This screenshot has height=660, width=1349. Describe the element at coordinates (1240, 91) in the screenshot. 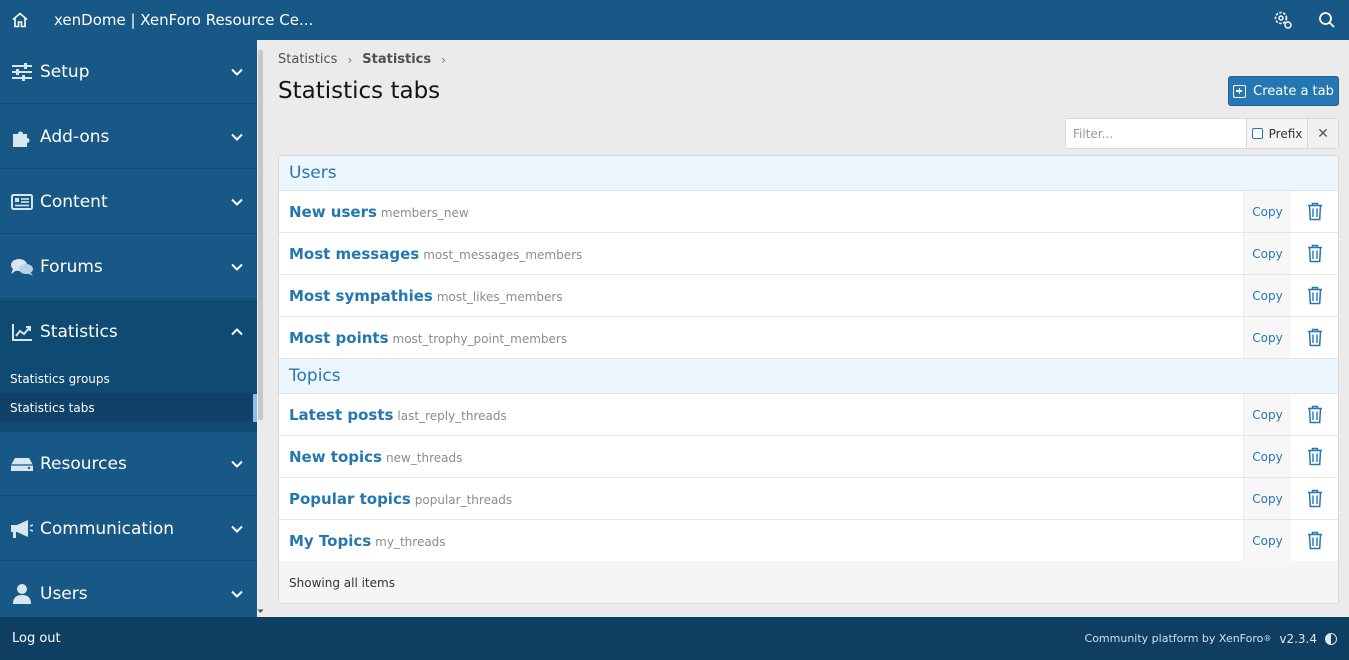

I see `plus-square-icon` at that location.